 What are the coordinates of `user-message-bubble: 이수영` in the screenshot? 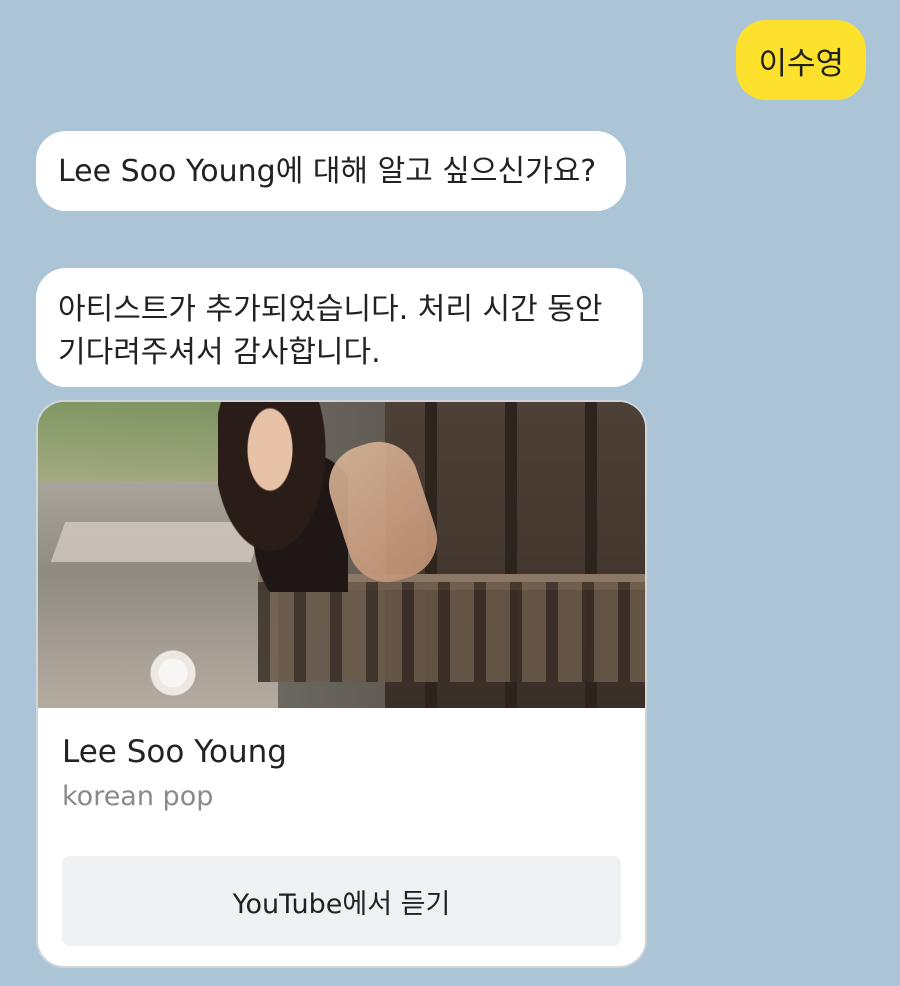 It's located at (801, 60).